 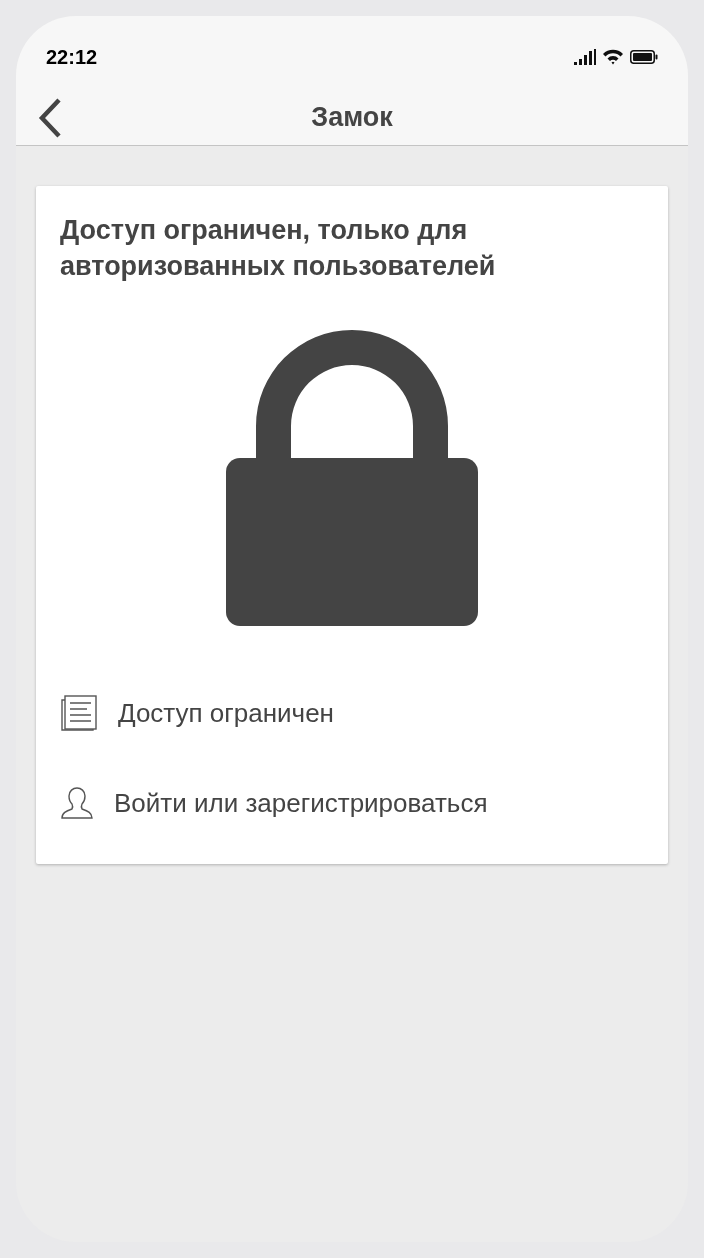 What do you see at coordinates (585, 57) in the screenshot?
I see `signal-icon` at bounding box center [585, 57].